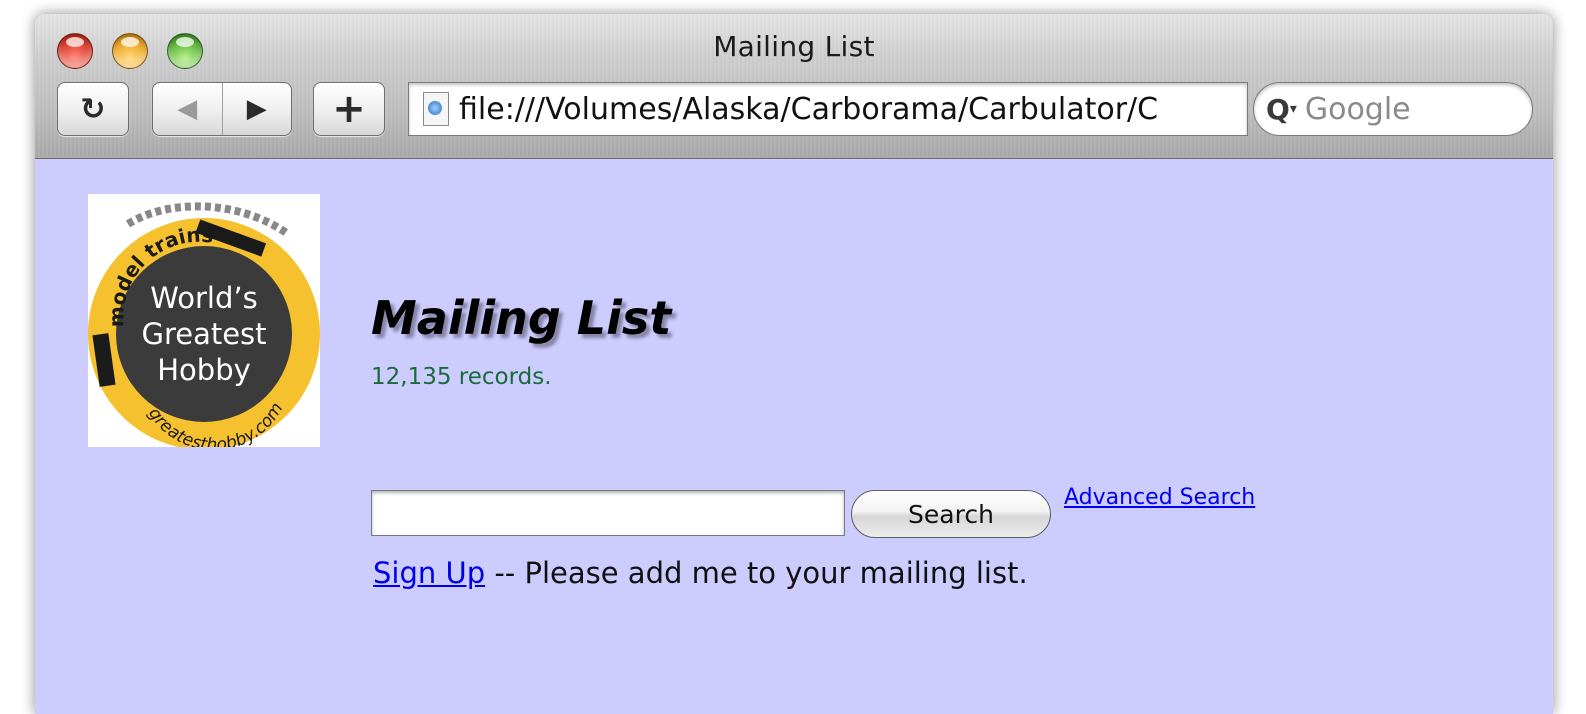 Image resolution: width=1586 pixels, height=714 pixels. I want to click on back-button: ◀, so click(188, 109).